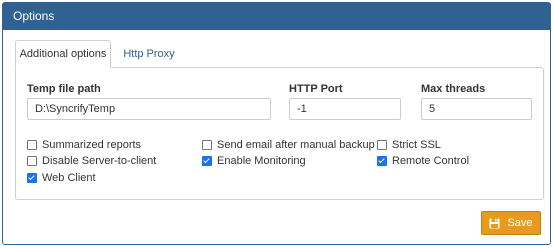 The width and height of the screenshot is (554, 248). I want to click on web-client-checkbox: Web Client, so click(61, 178).